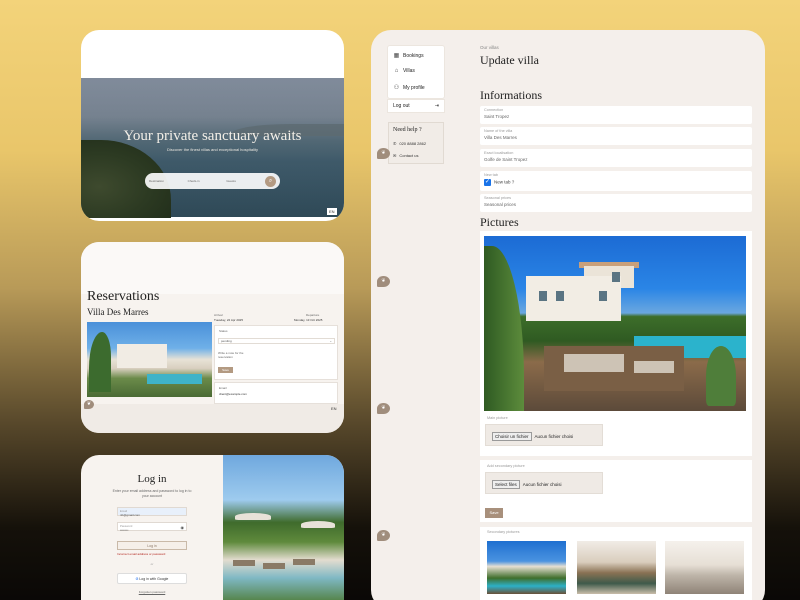 The width and height of the screenshot is (800, 600). I want to click on main-picture-label: Main picture, so click(497, 418).